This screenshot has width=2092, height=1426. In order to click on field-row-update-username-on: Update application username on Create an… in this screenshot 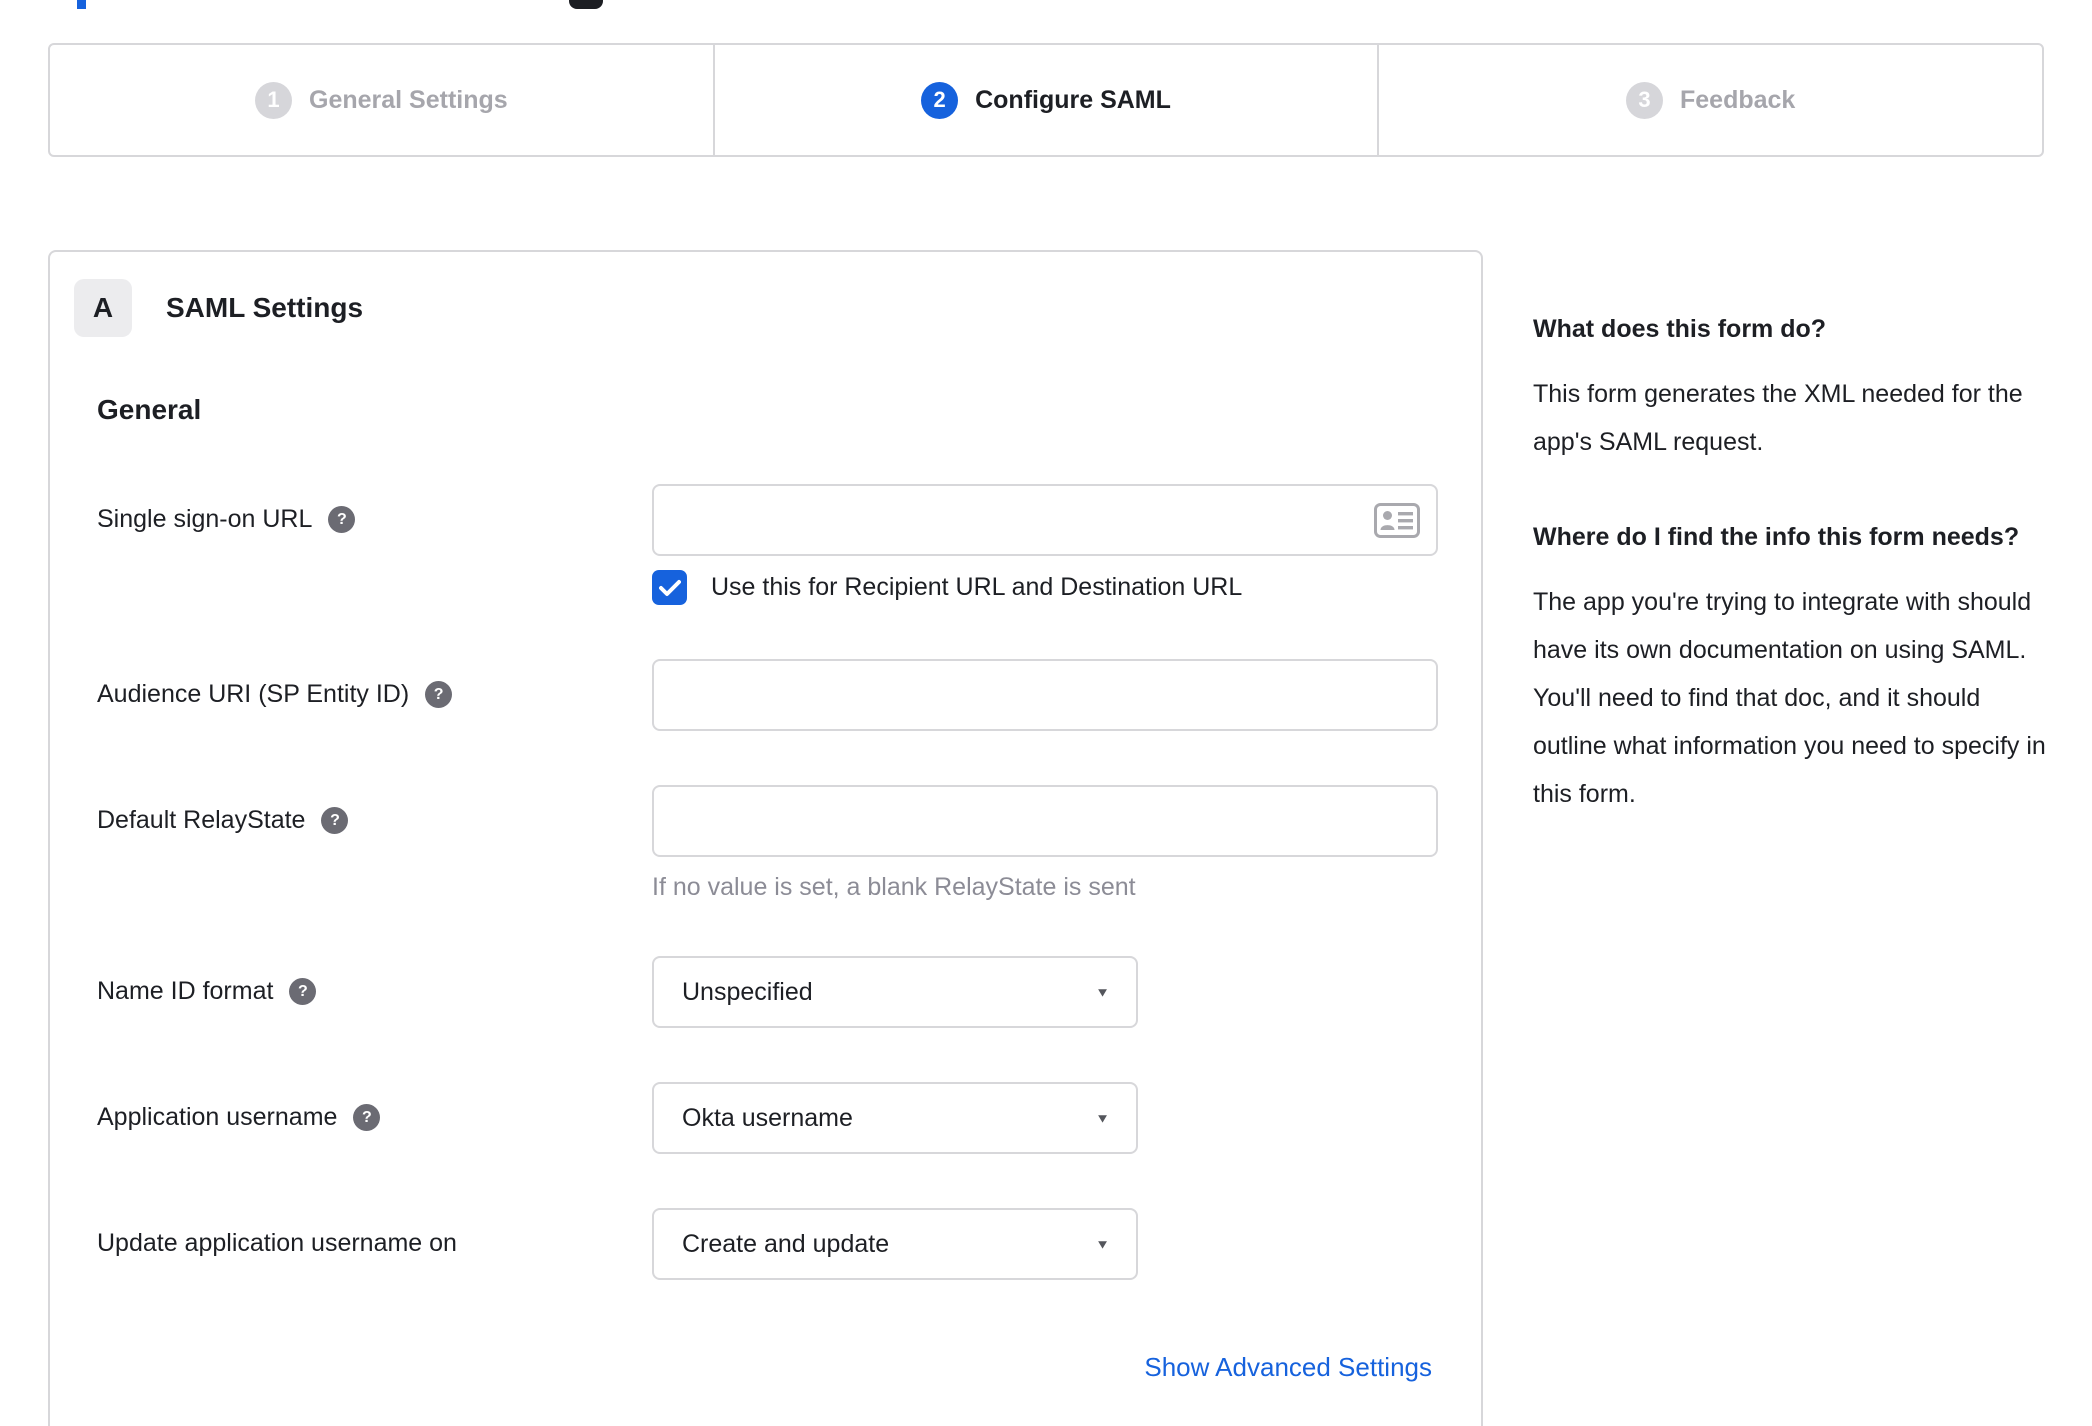, I will do `click(765, 1244)`.